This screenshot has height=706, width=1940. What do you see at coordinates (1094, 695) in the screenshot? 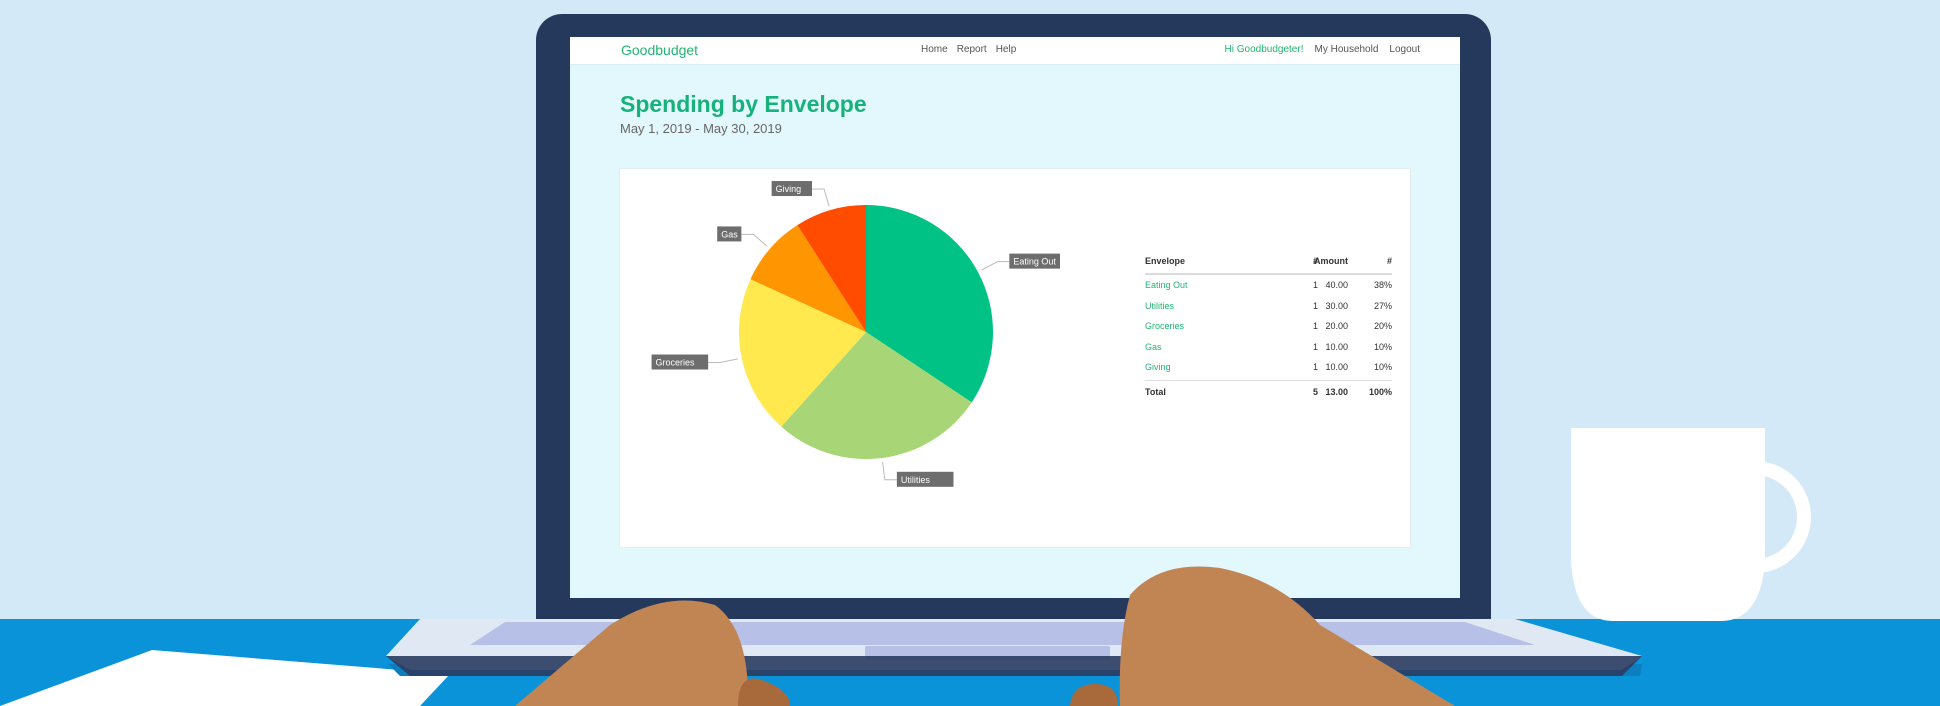
I see `right-hand-thumb` at bounding box center [1094, 695].